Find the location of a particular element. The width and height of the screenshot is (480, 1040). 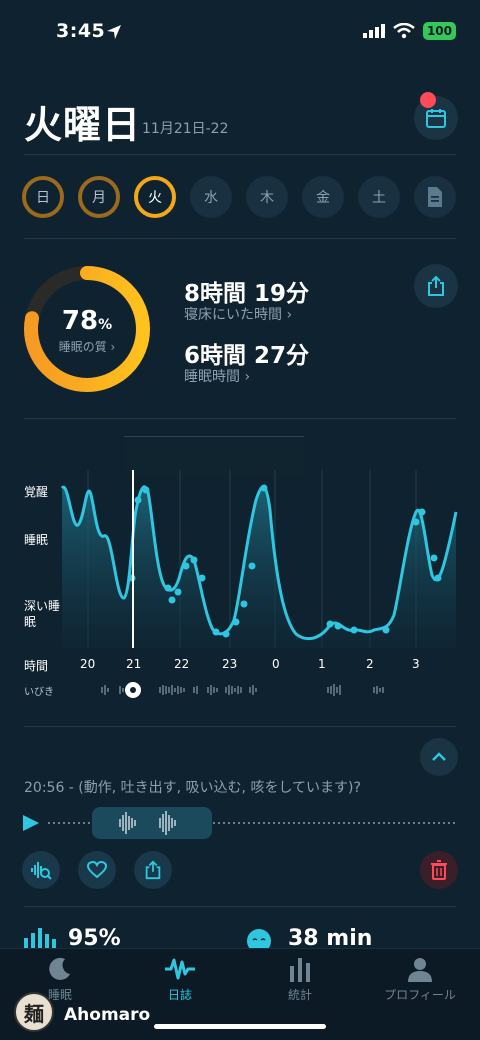

battery-badge: 100 is located at coordinates (439, 31).